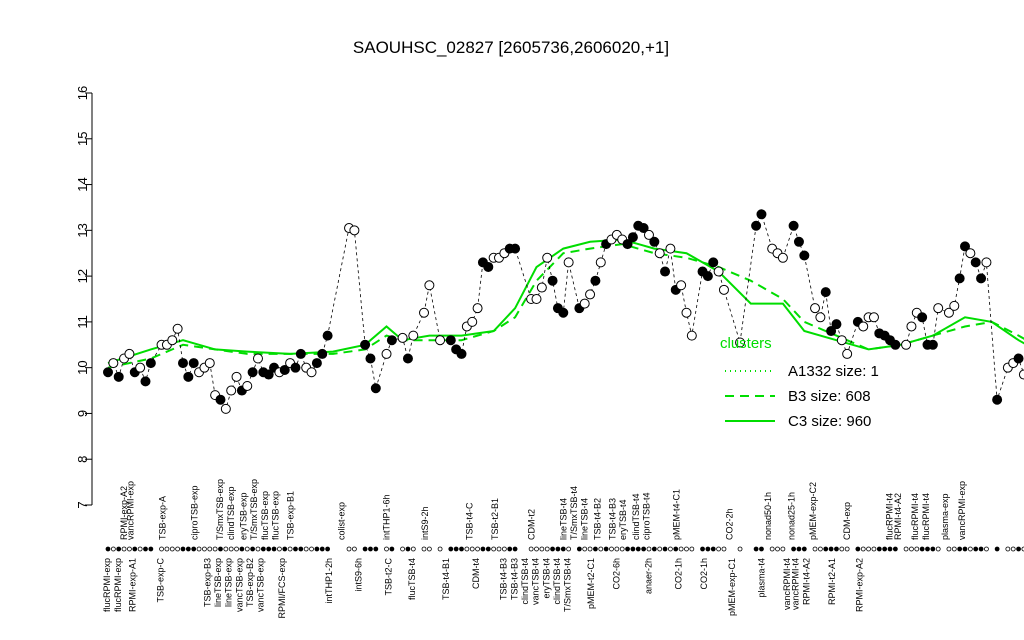 The width and height of the screenshot is (1024, 640). What do you see at coordinates (342, 521) in the screenshot?
I see `x-label-top: colist-exp` at bounding box center [342, 521].